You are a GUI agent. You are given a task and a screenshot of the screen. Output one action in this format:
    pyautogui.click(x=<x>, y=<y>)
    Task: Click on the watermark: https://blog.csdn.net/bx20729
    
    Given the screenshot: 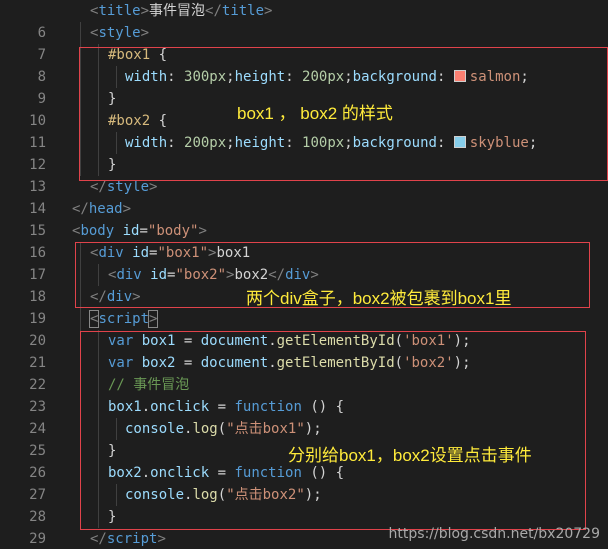 What is the action you would take?
    pyautogui.click(x=494, y=534)
    